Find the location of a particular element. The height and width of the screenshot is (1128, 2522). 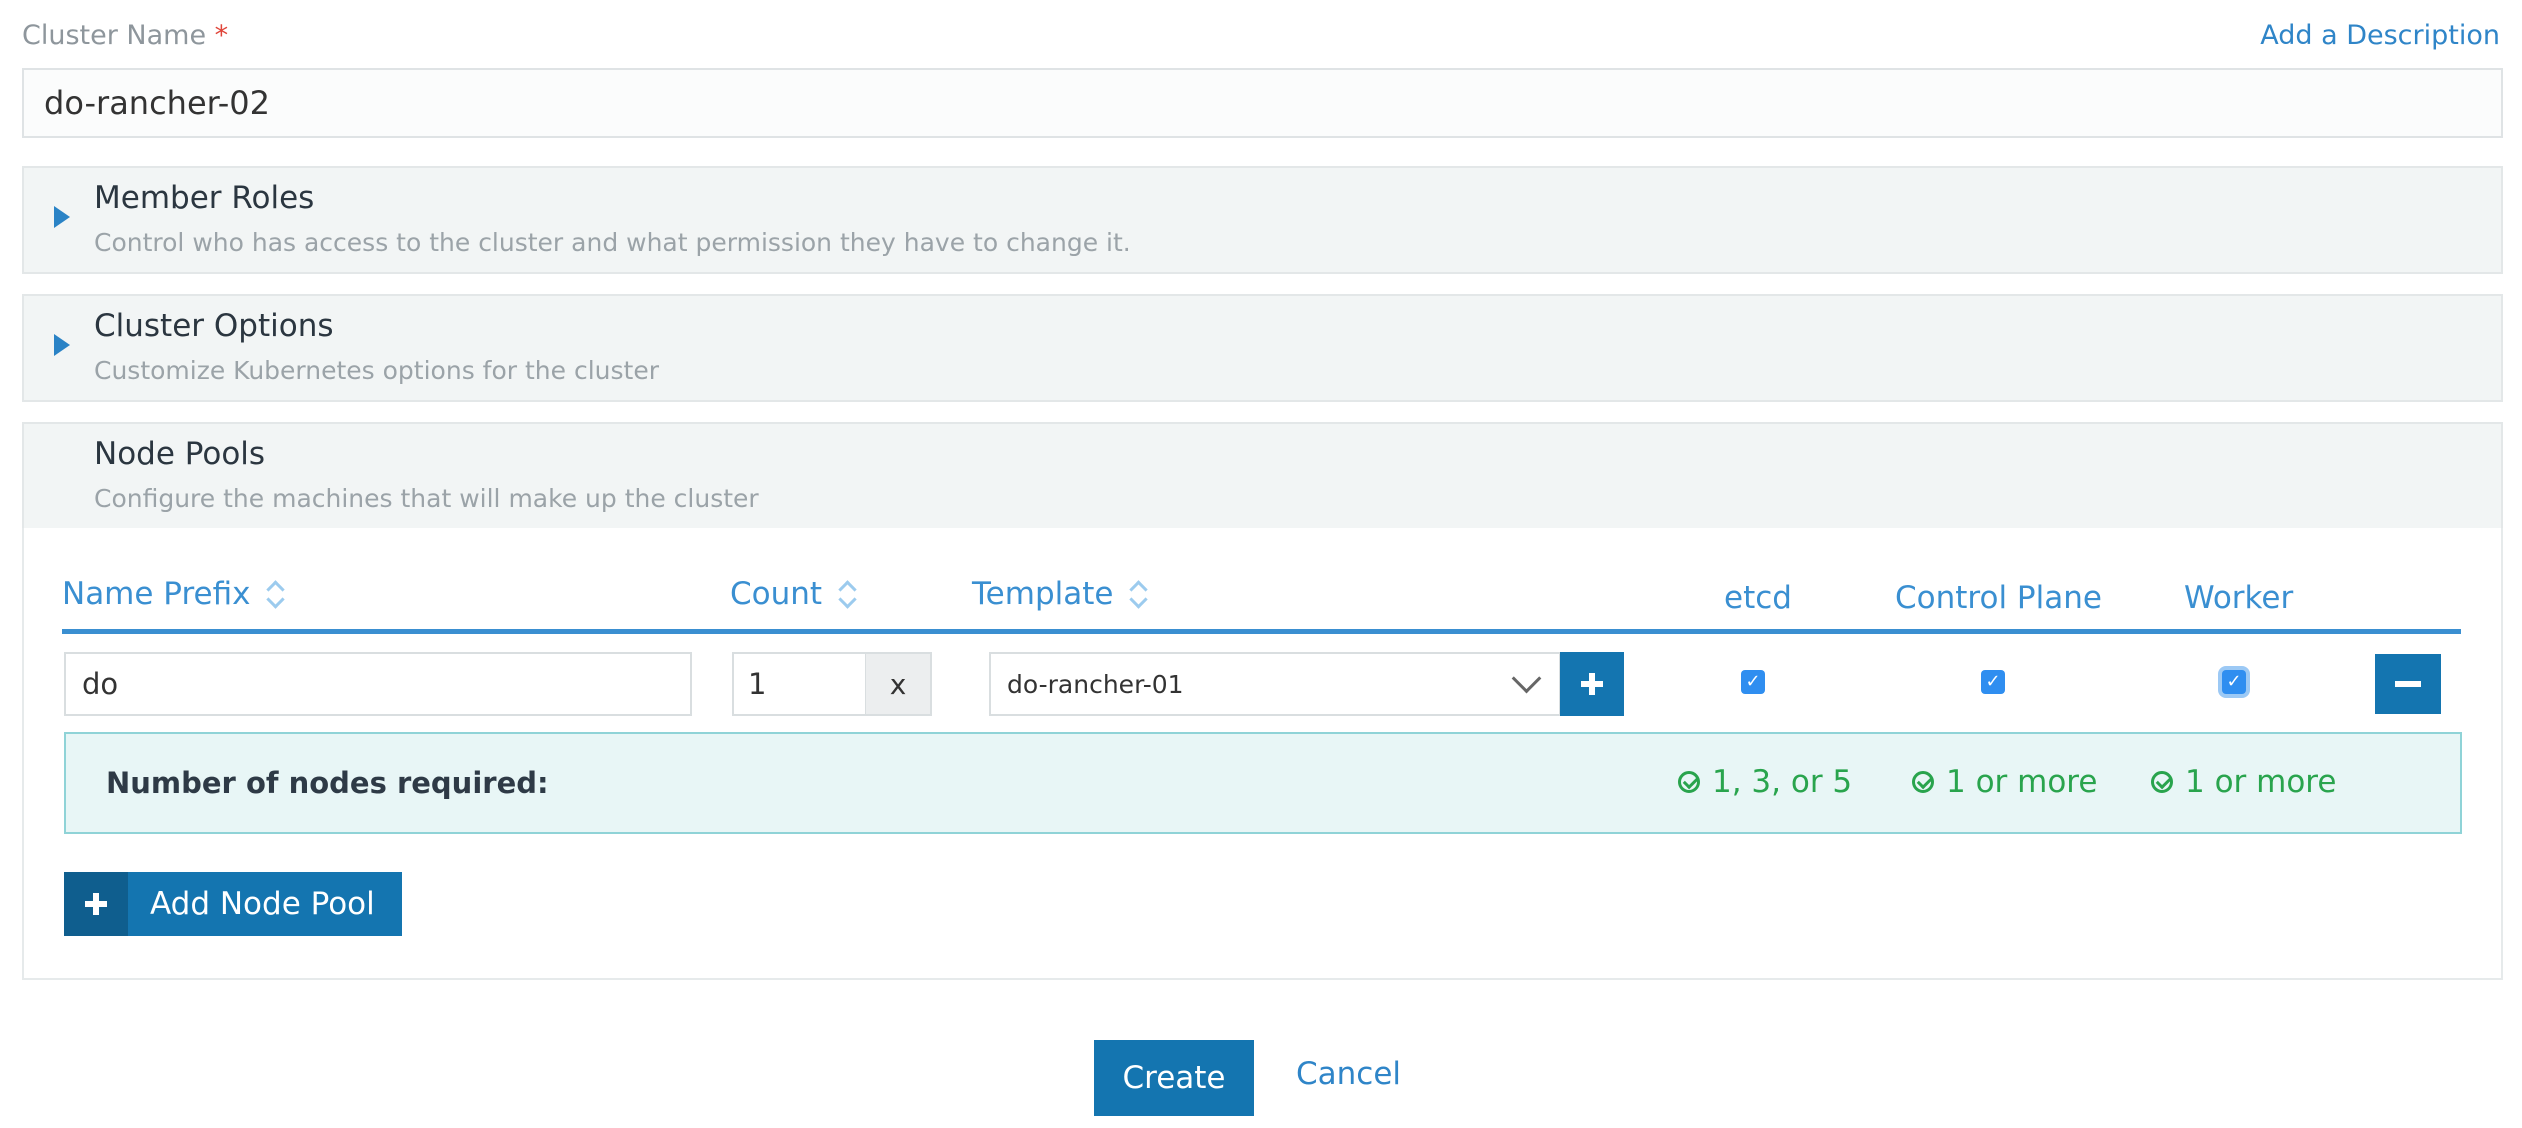

header-divider is located at coordinates (1261, 631).